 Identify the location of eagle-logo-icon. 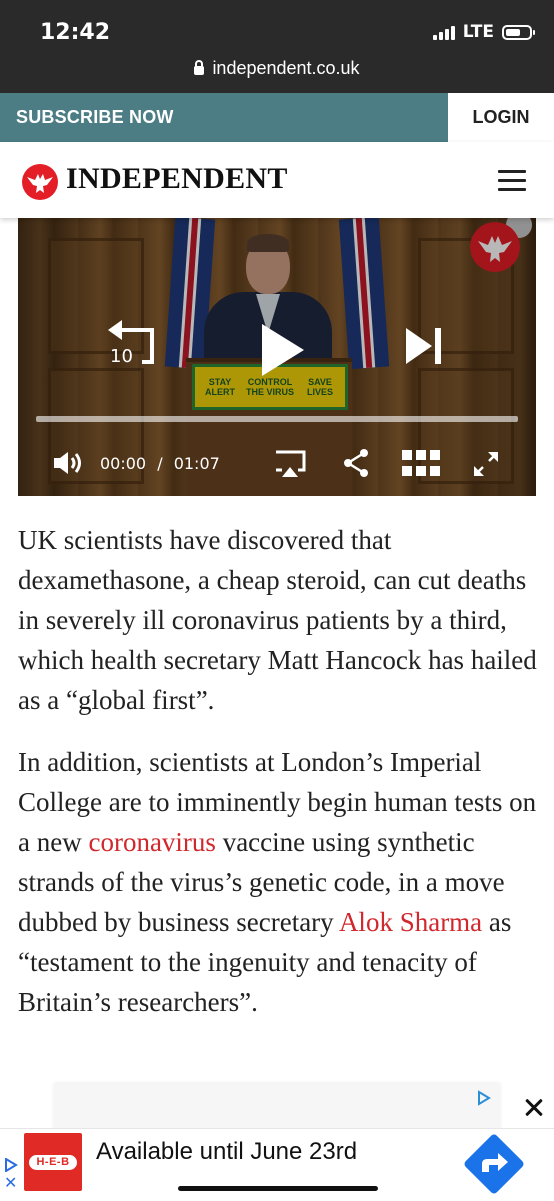
(40, 182).